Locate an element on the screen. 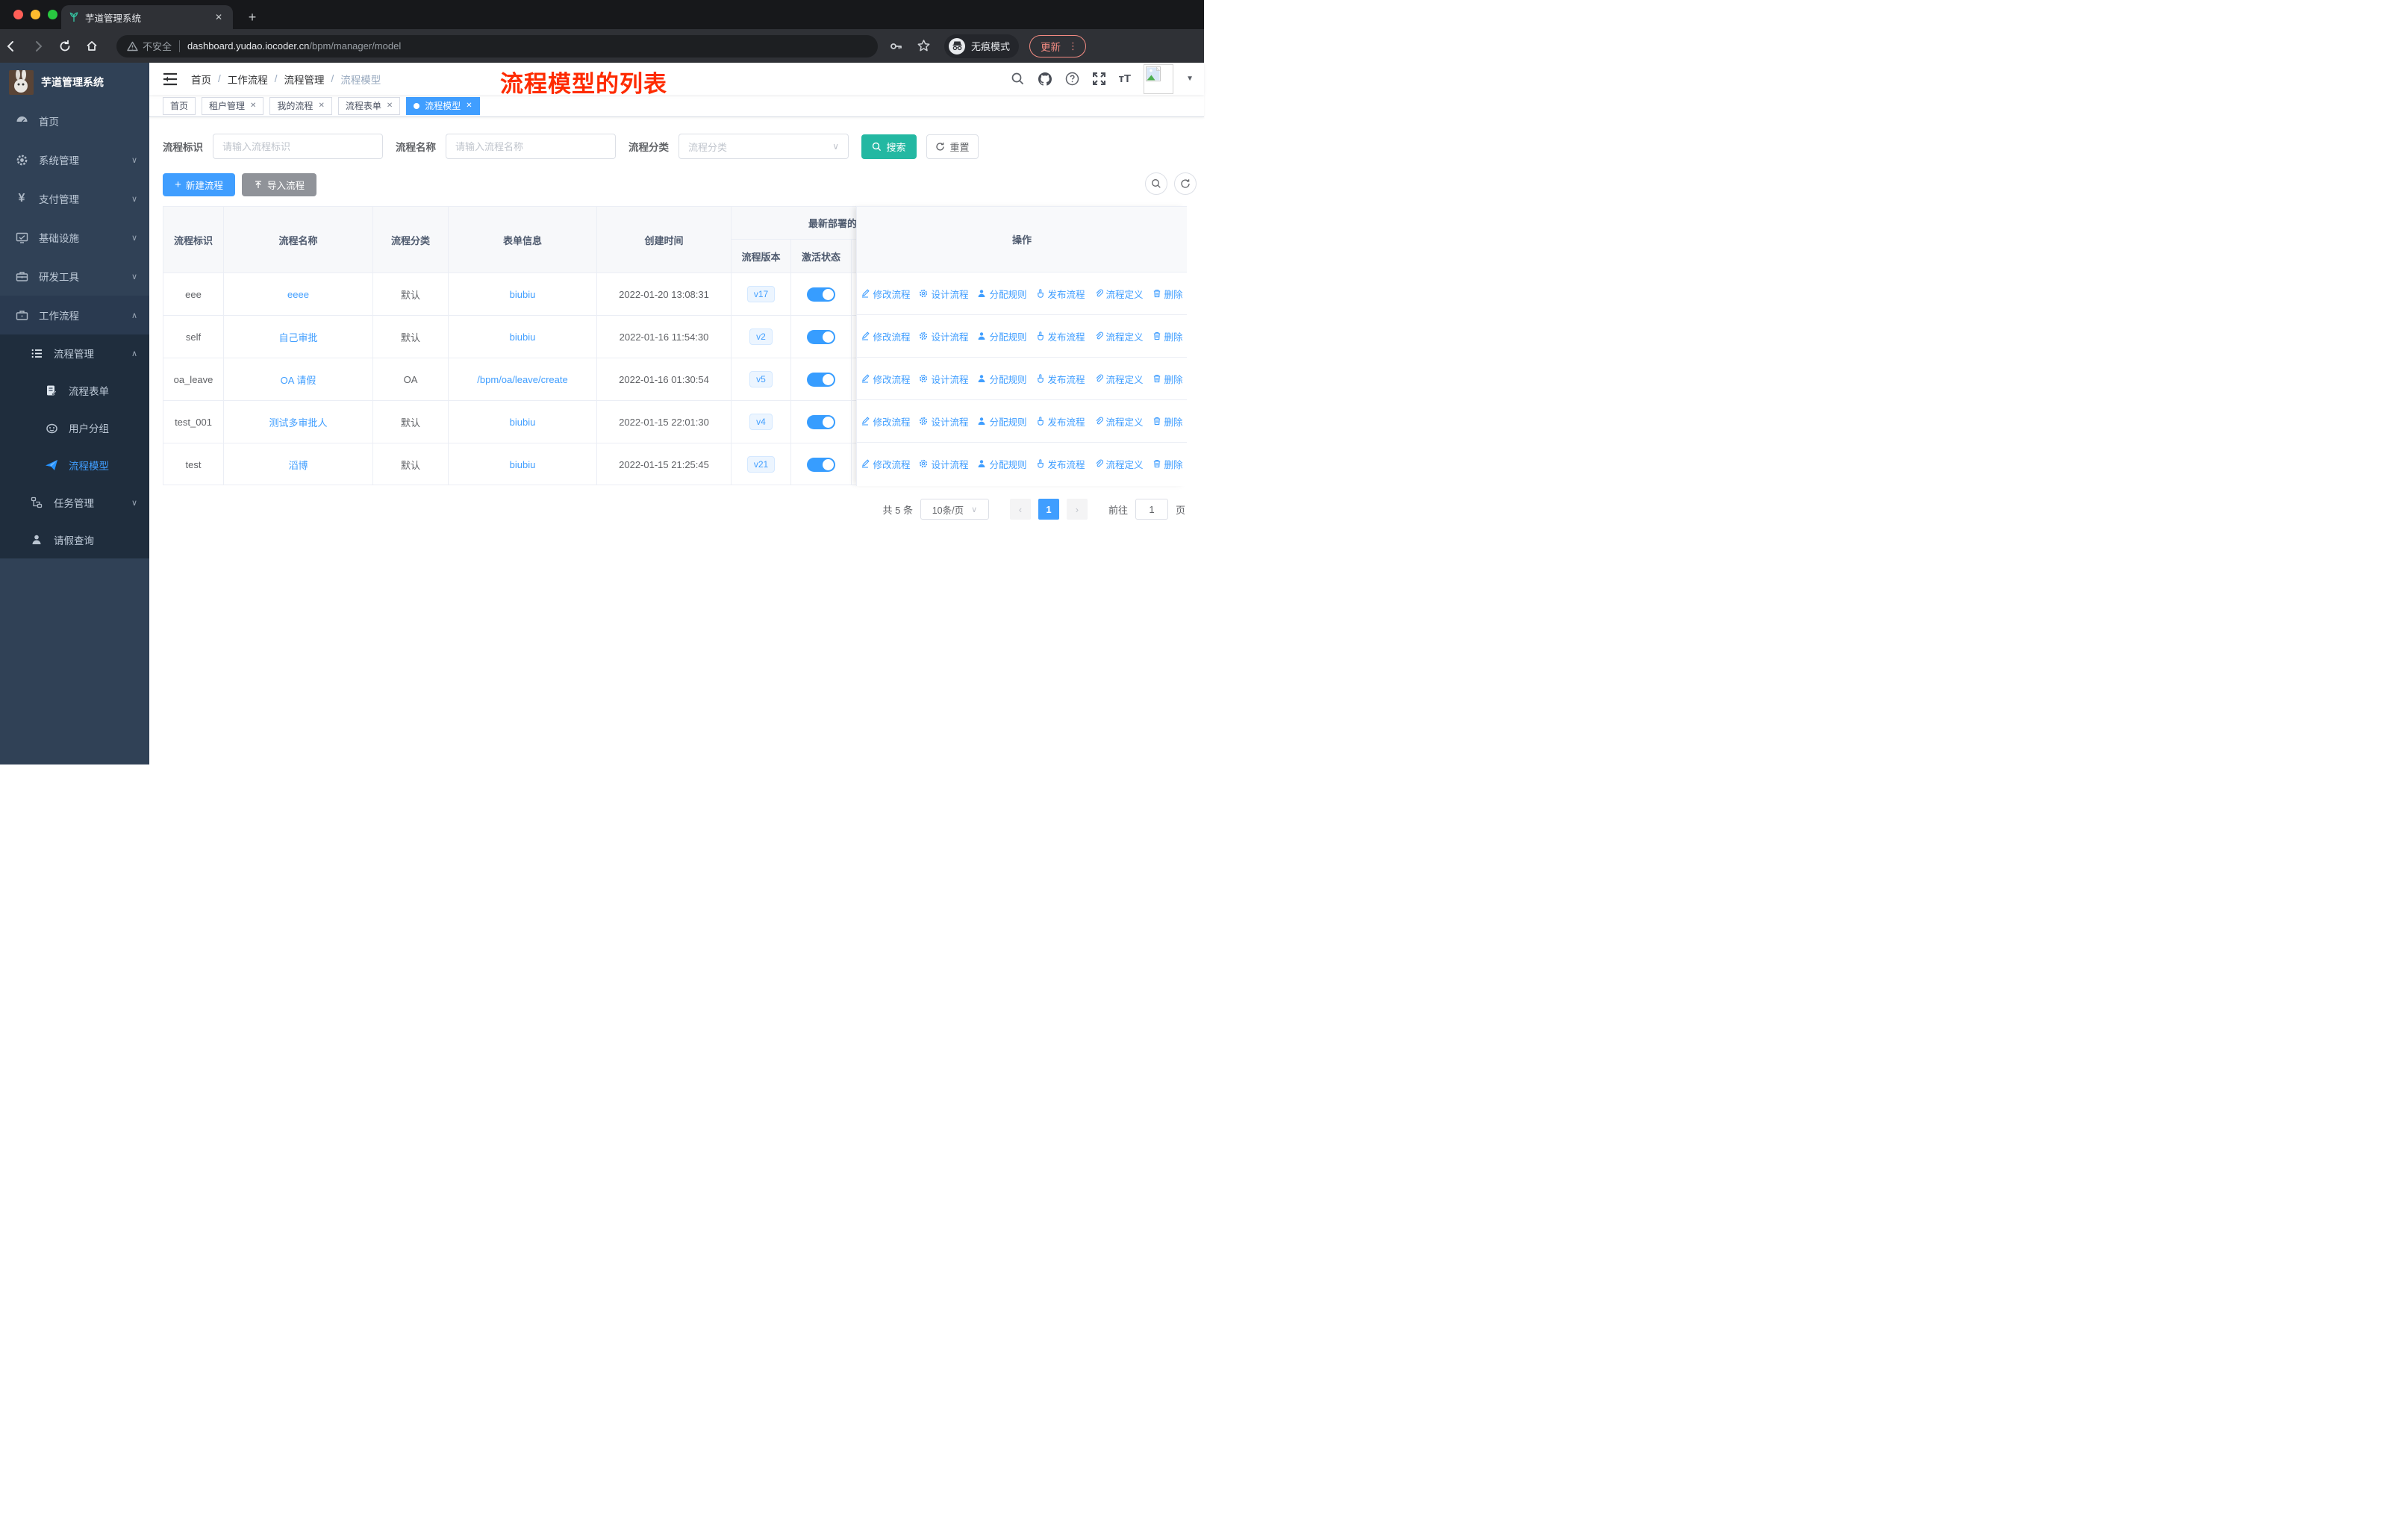 This screenshot has width=2408, height=1529. sidebar-item-process-model: 流程模型 is located at coordinates (74, 465).